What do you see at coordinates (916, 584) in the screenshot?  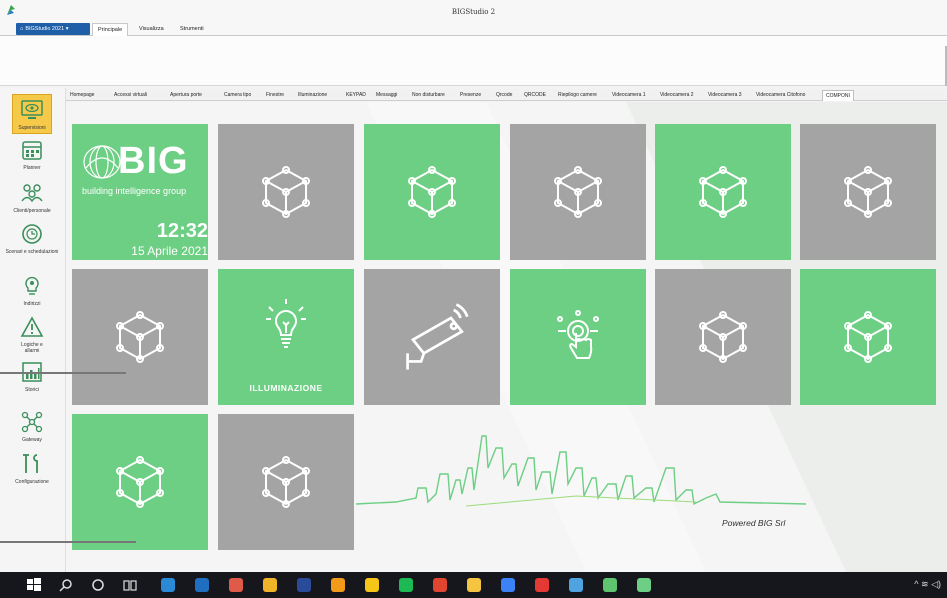 I see `tray-chevron-icon: ^` at bounding box center [916, 584].